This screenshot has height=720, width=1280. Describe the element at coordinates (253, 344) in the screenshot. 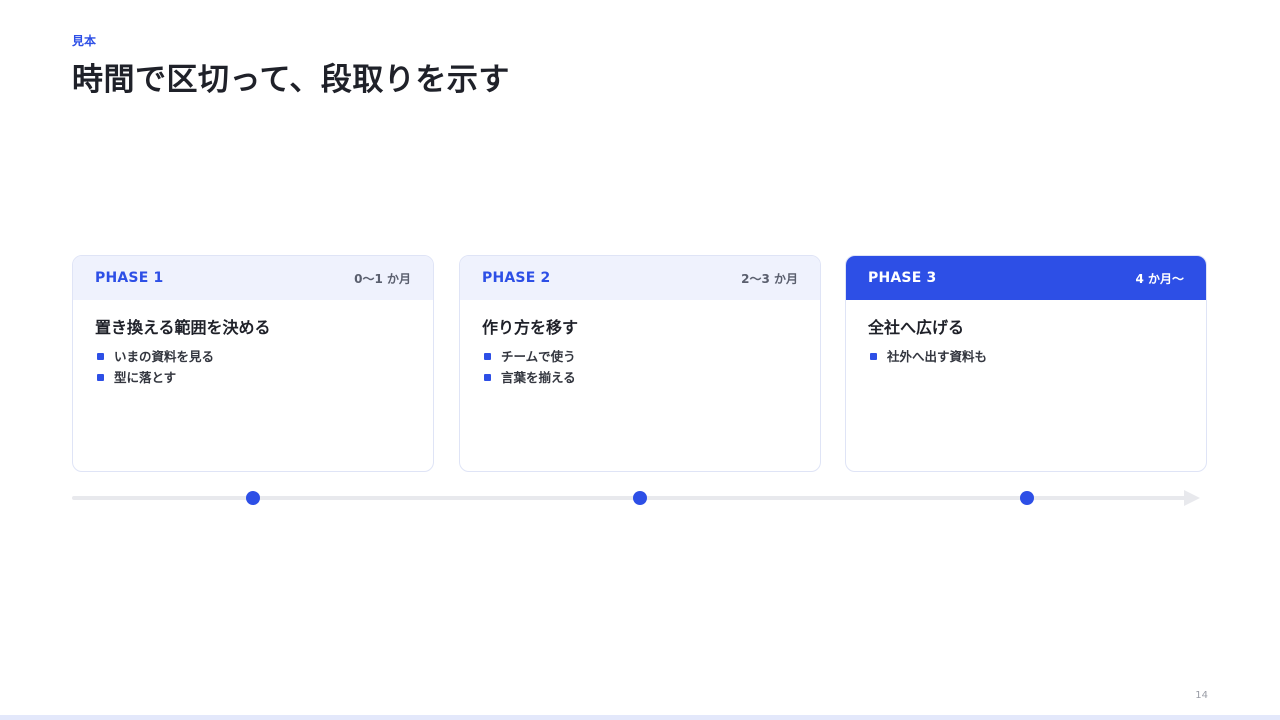

I see `phase-card-body: 置き換える範囲を決める いまの資料を見る 型に落とす` at that location.